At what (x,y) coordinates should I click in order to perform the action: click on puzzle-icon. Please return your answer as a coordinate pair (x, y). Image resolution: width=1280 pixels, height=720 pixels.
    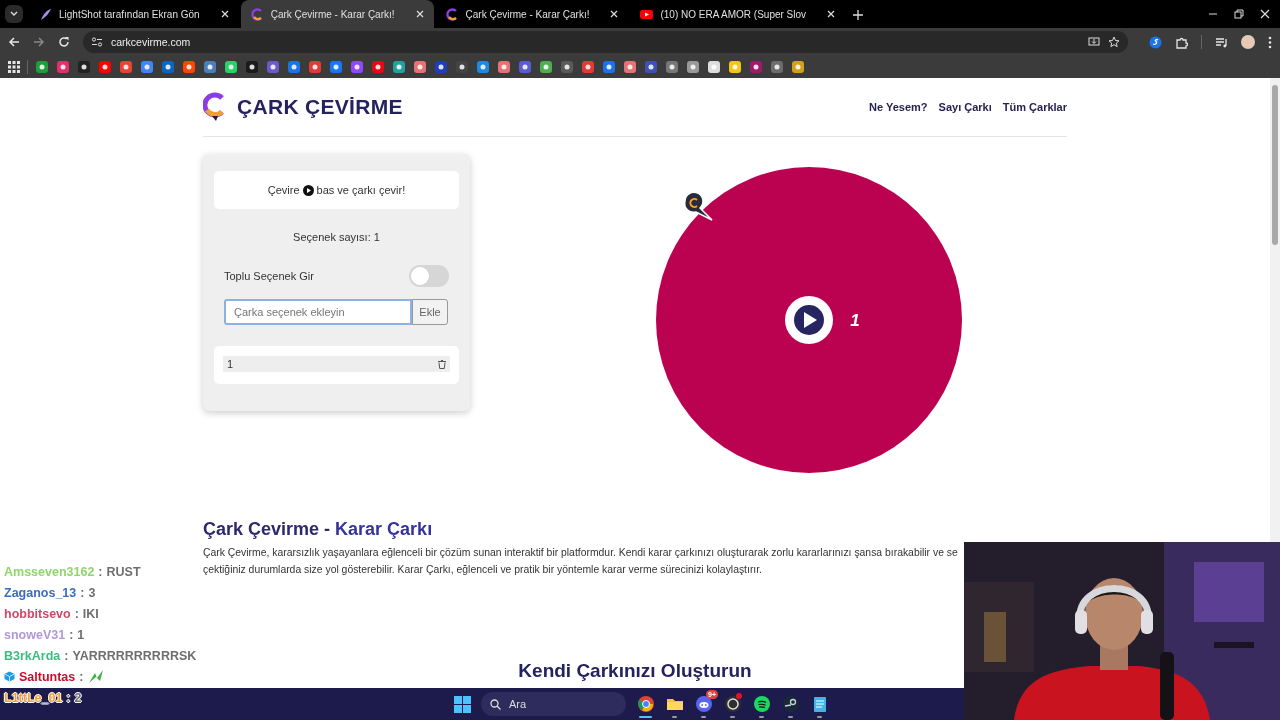
    Looking at the image, I should click on (1181, 42).